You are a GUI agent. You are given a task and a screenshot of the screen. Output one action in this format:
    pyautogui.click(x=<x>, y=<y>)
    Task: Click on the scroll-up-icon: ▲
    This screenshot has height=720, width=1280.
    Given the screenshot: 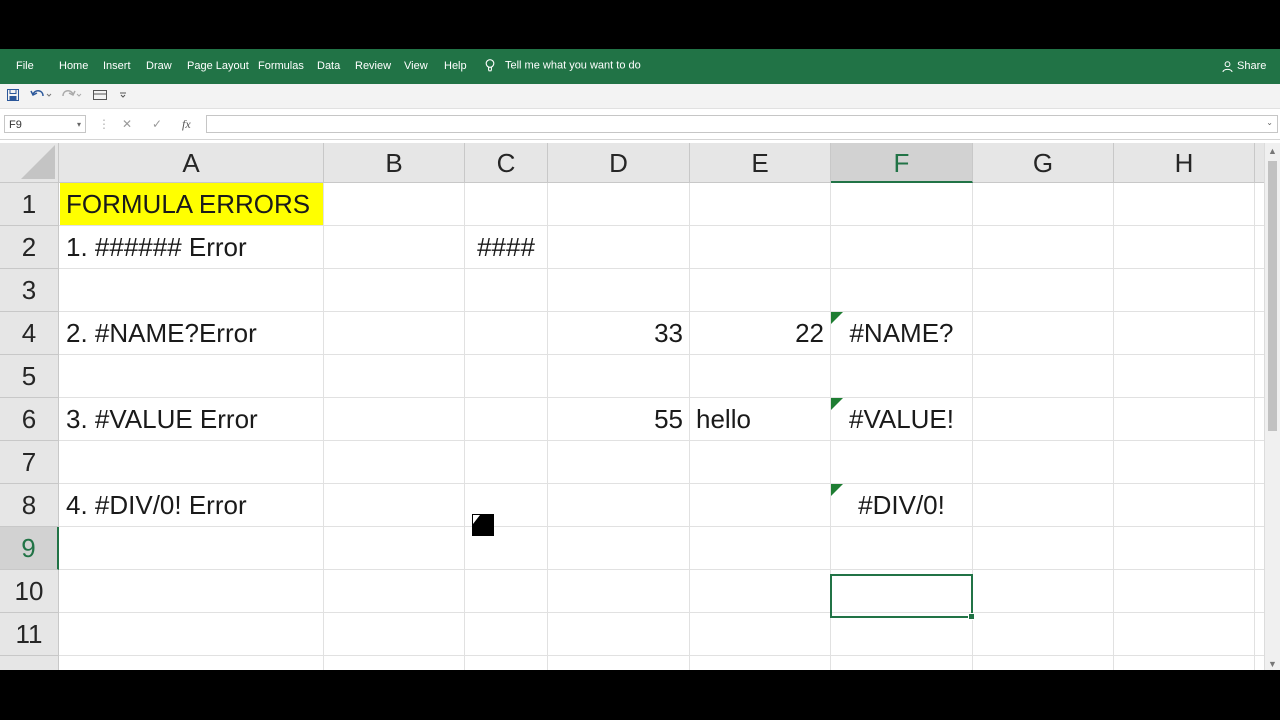 What is the action you would take?
    pyautogui.click(x=1272, y=151)
    